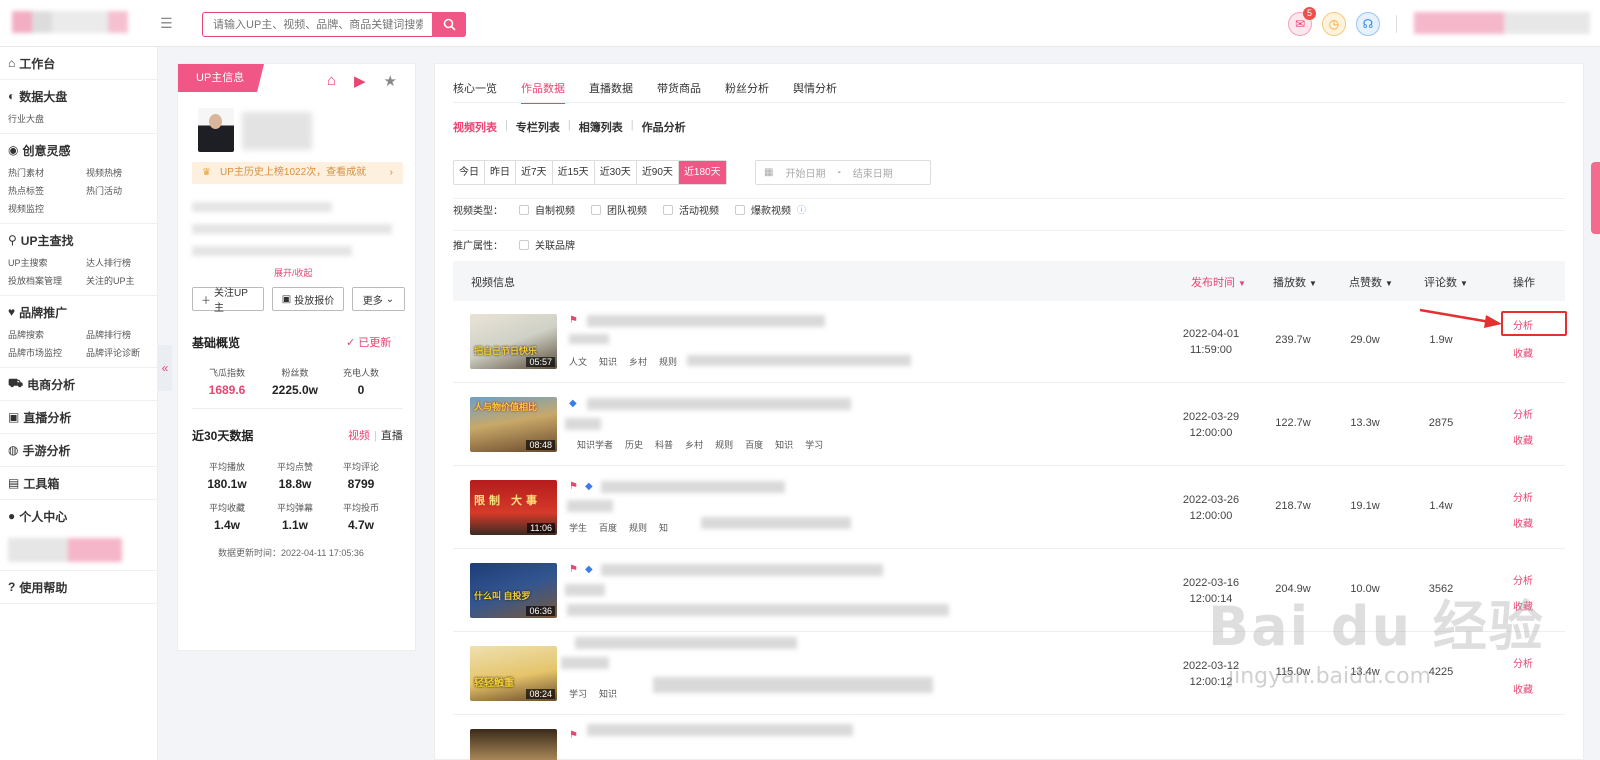 This screenshot has width=1600, height=760. Describe the element at coordinates (359, 436) in the screenshot. I see `tab-video: 视频` at that location.